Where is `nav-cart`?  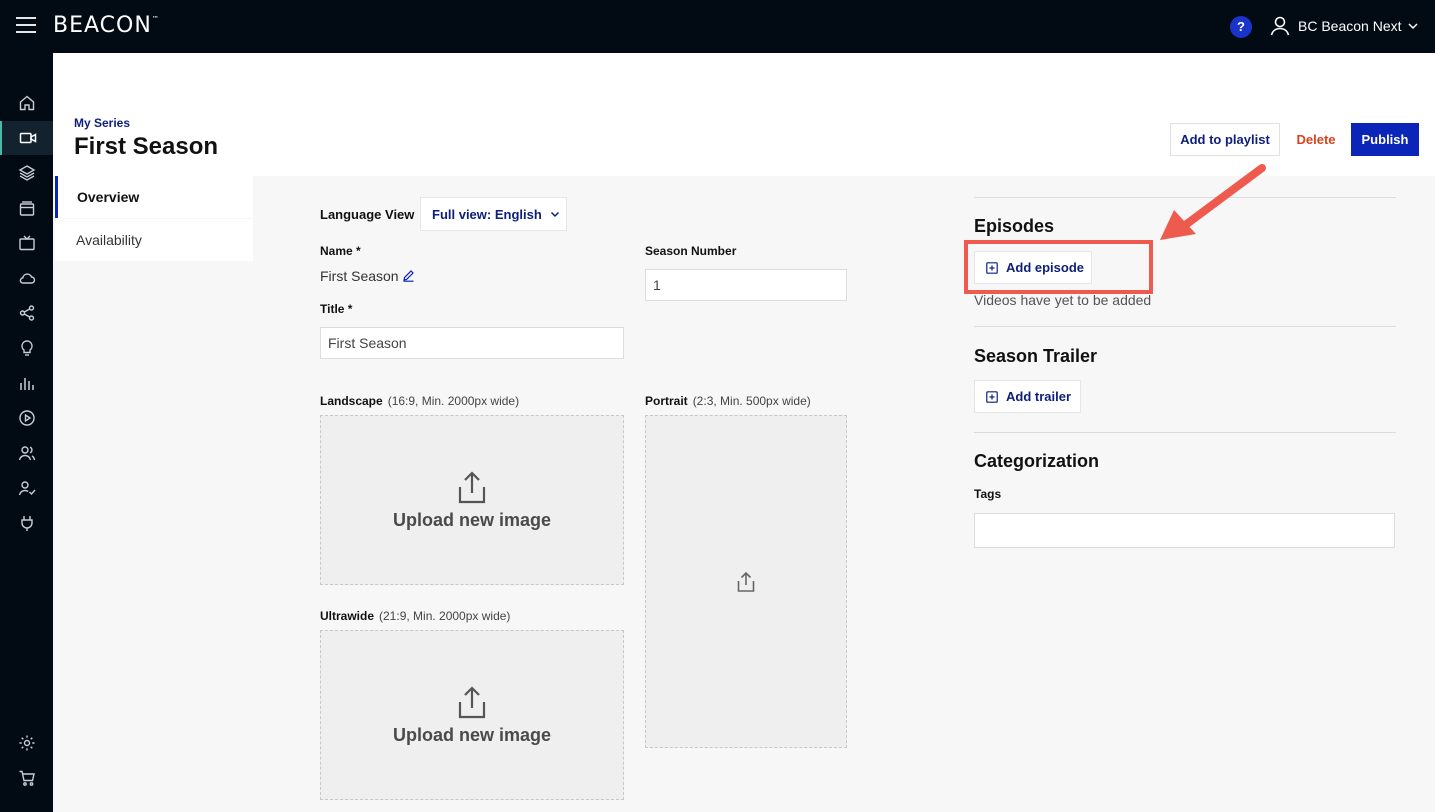 nav-cart is located at coordinates (26, 778).